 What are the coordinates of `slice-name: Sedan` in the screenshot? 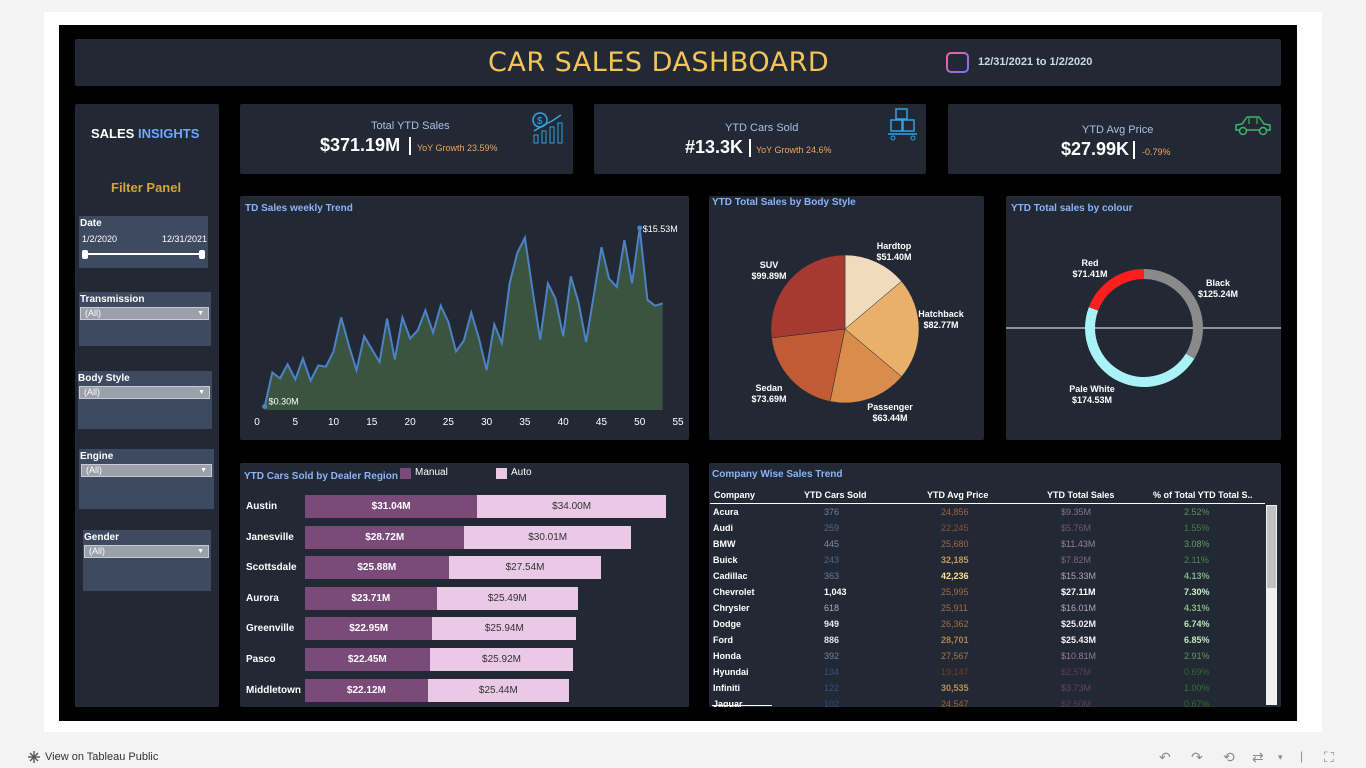 It's located at (769, 388).